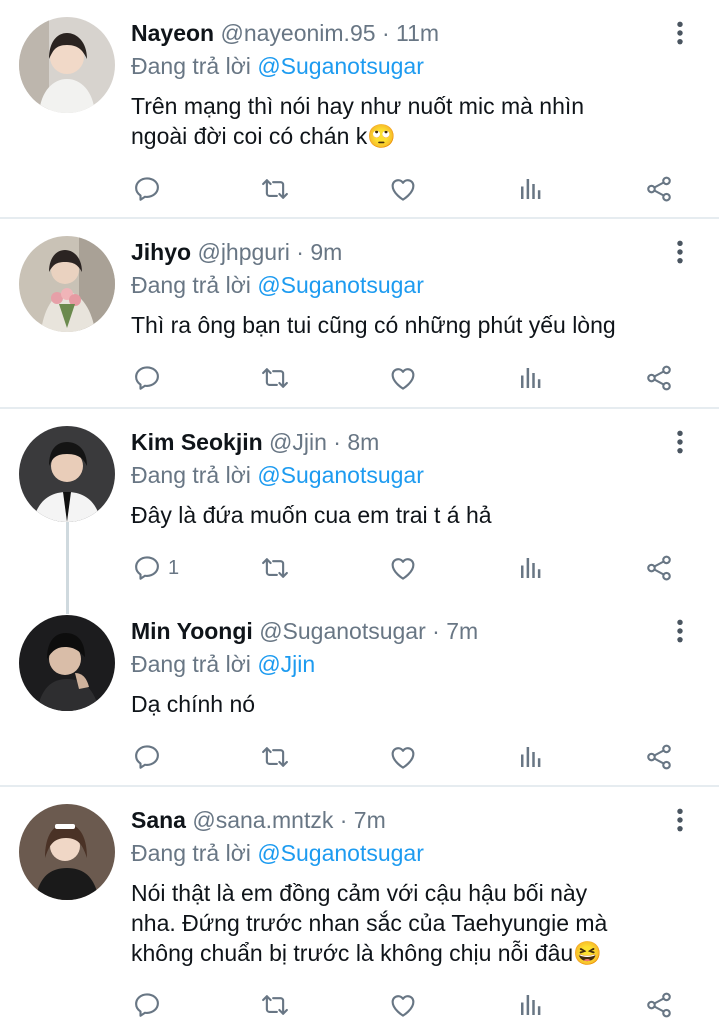 Image resolution: width=719 pixels, height=1036 pixels. I want to click on author-handle: @Suganotsugar, so click(342, 631).